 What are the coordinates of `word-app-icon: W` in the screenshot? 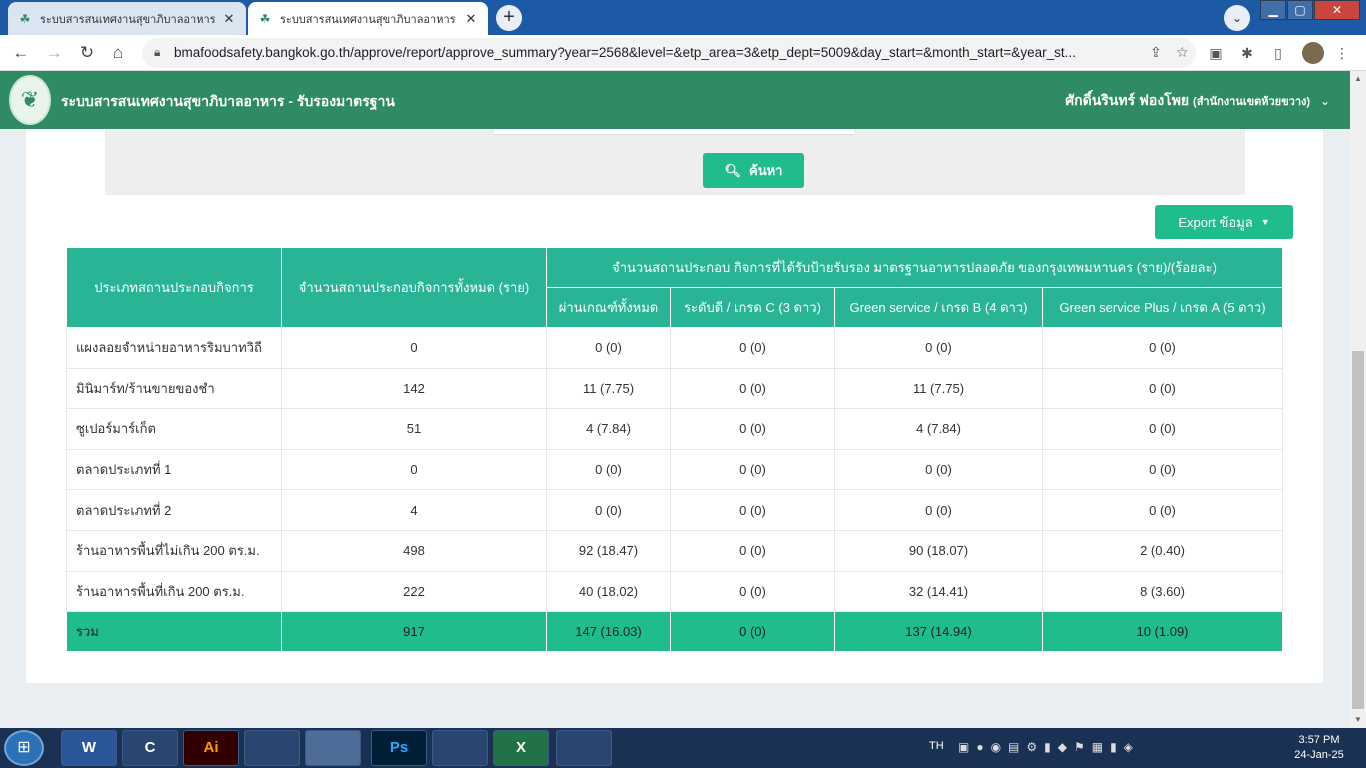 It's located at (89, 748).